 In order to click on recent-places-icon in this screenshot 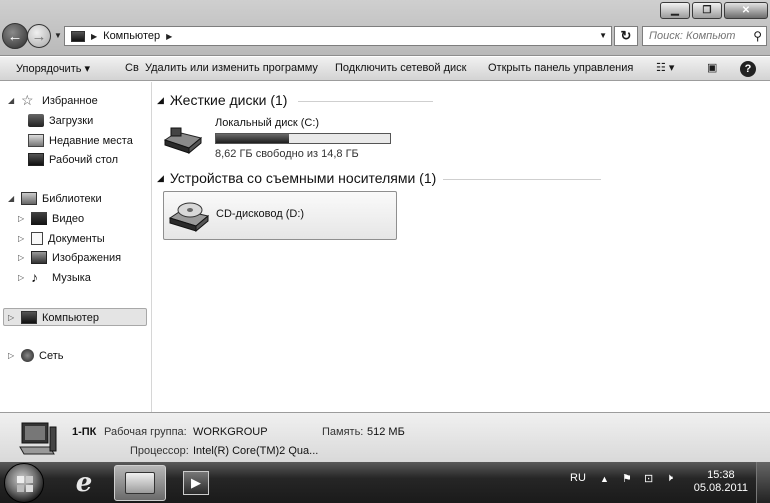, I will do `click(36, 140)`.